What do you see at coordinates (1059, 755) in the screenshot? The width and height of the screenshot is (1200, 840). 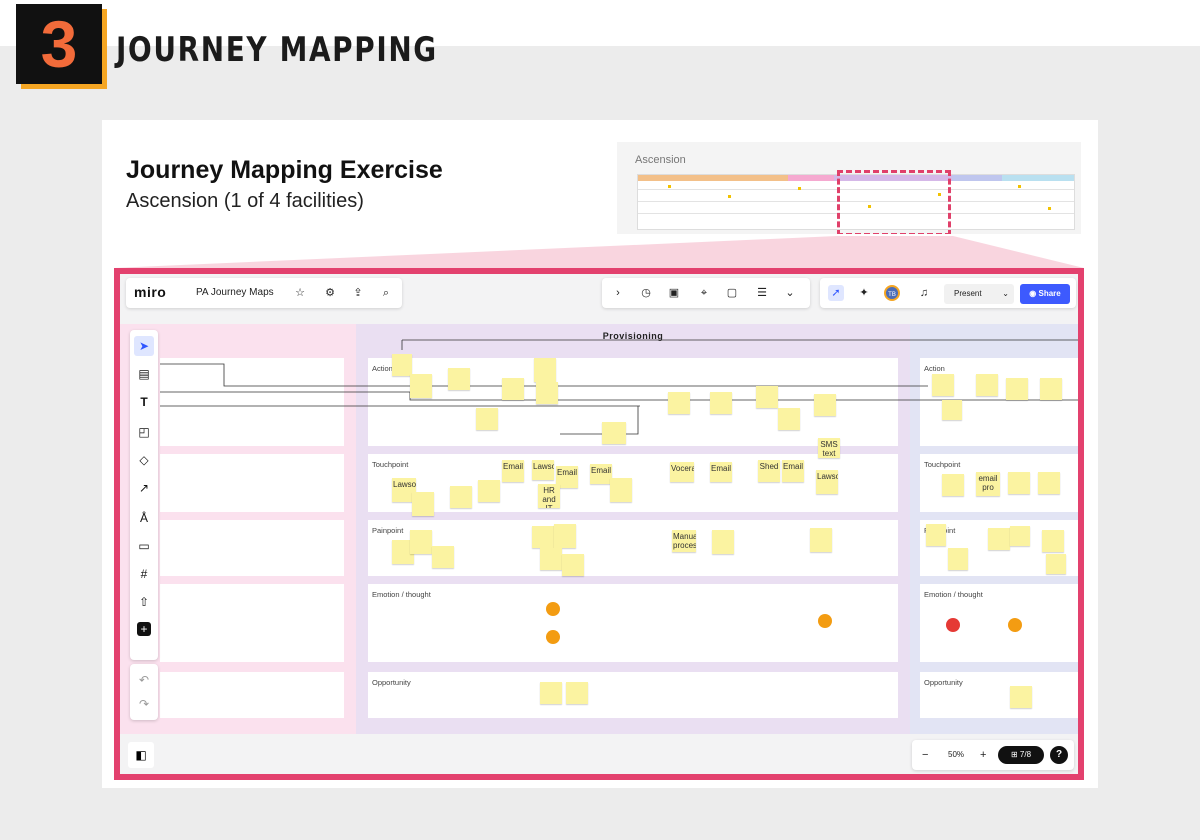 I see `help-icon: ?` at bounding box center [1059, 755].